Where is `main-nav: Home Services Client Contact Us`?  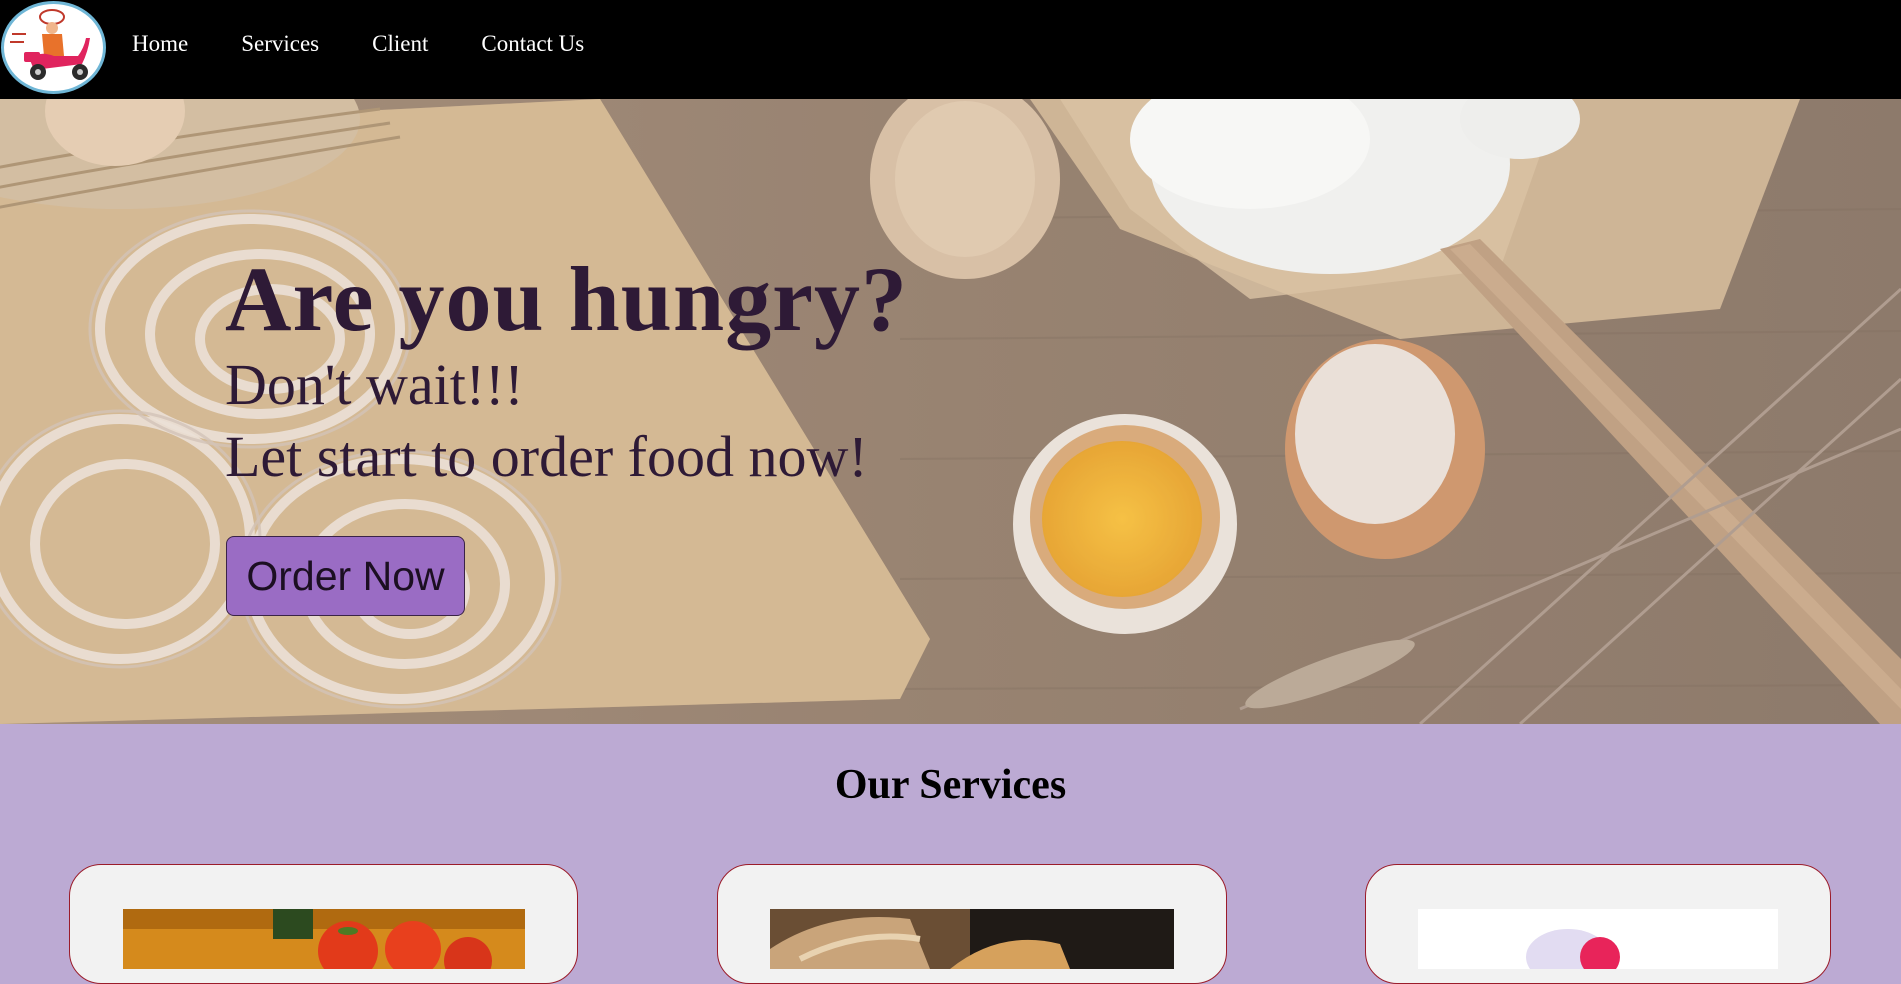
main-nav: Home Services Client Contact Us is located at coordinates (384, 44).